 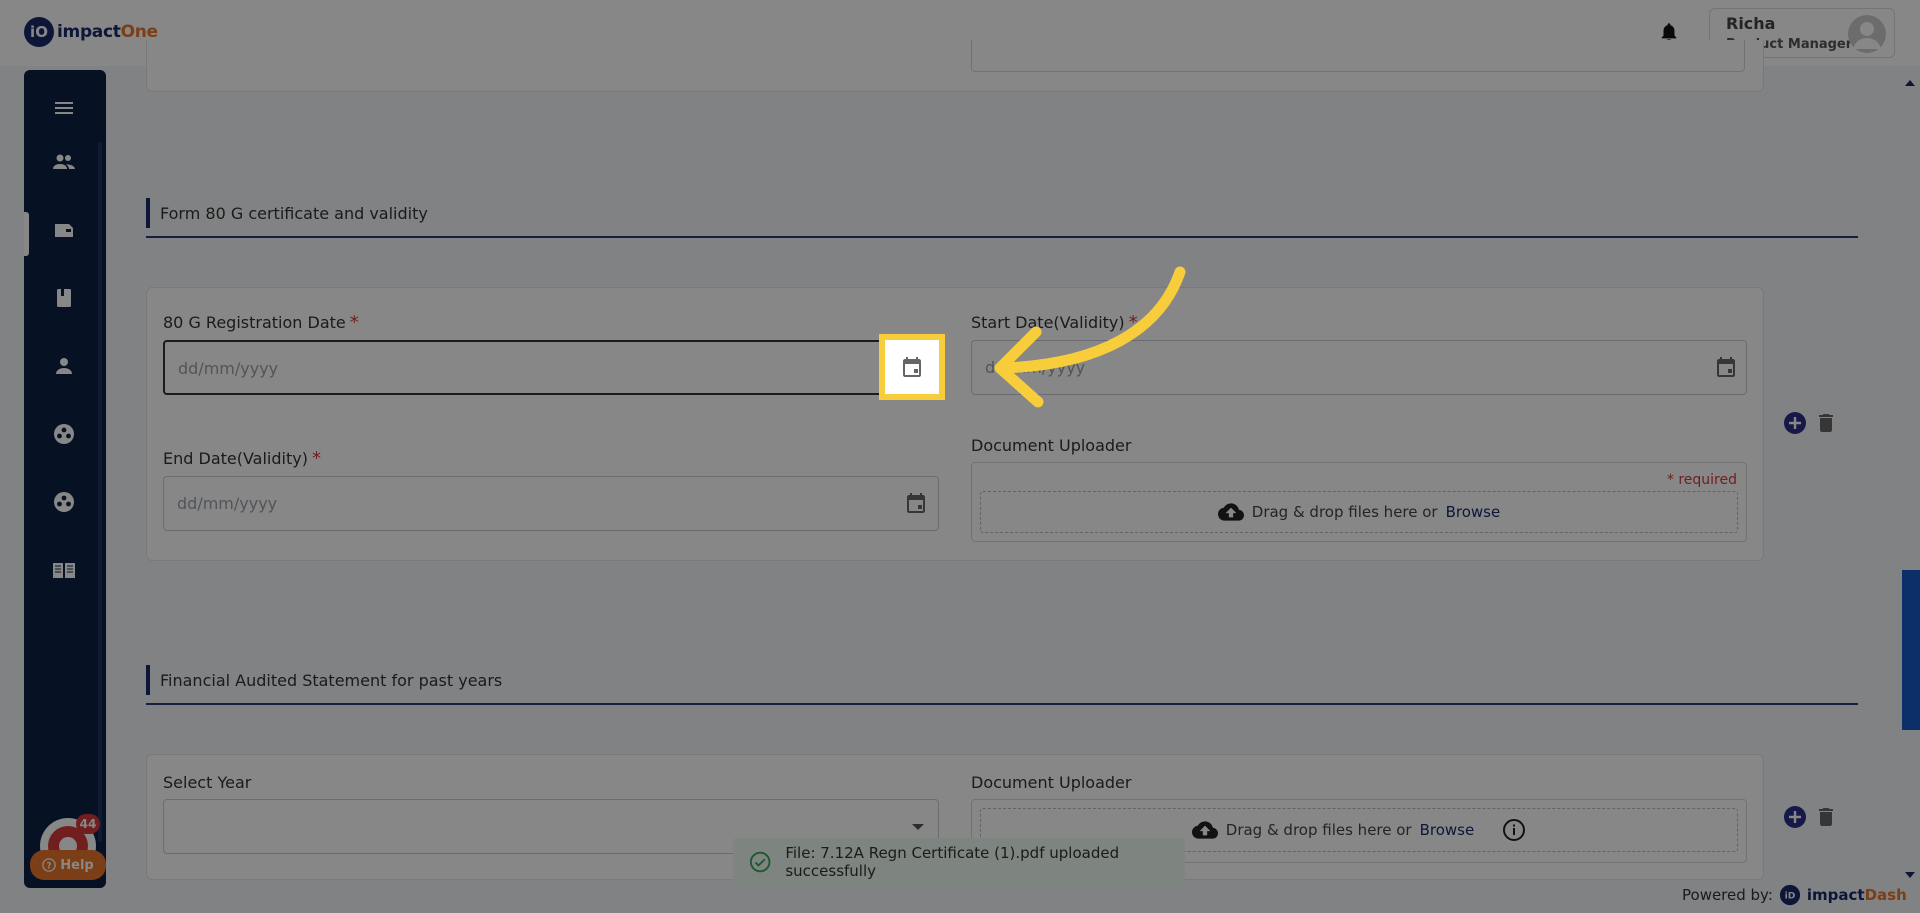 I want to click on registration-date-placeholder: dd/mm/yyyy, so click(x=228, y=368).